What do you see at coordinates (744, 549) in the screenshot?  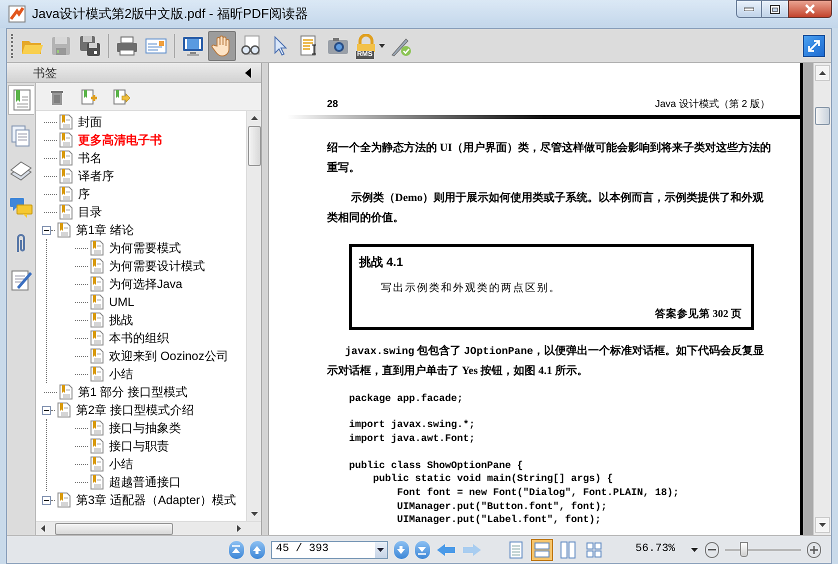 I see `slider-thumb` at bounding box center [744, 549].